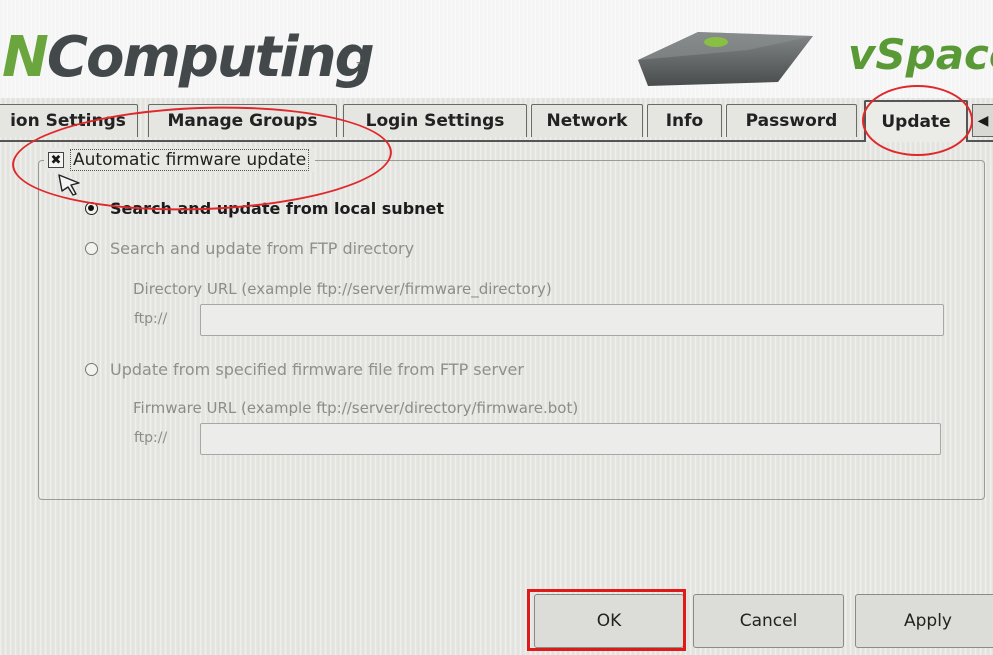 This screenshot has height=655, width=993. What do you see at coordinates (188, 57) in the screenshot?
I see `ncomputing-logo: NComputing` at bounding box center [188, 57].